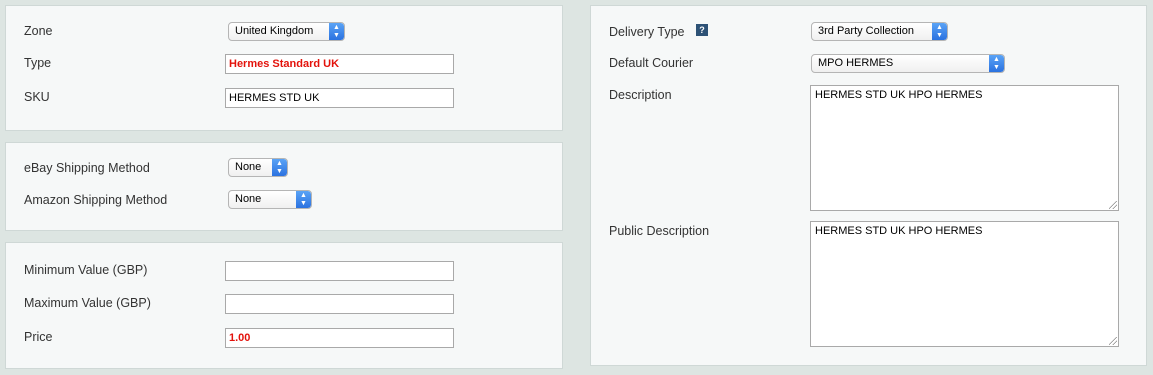 This screenshot has width=1153, height=375. Describe the element at coordinates (899, 231) in the screenshot. I see `public-description-text: HERMES STD UK HPO HERMES` at that location.